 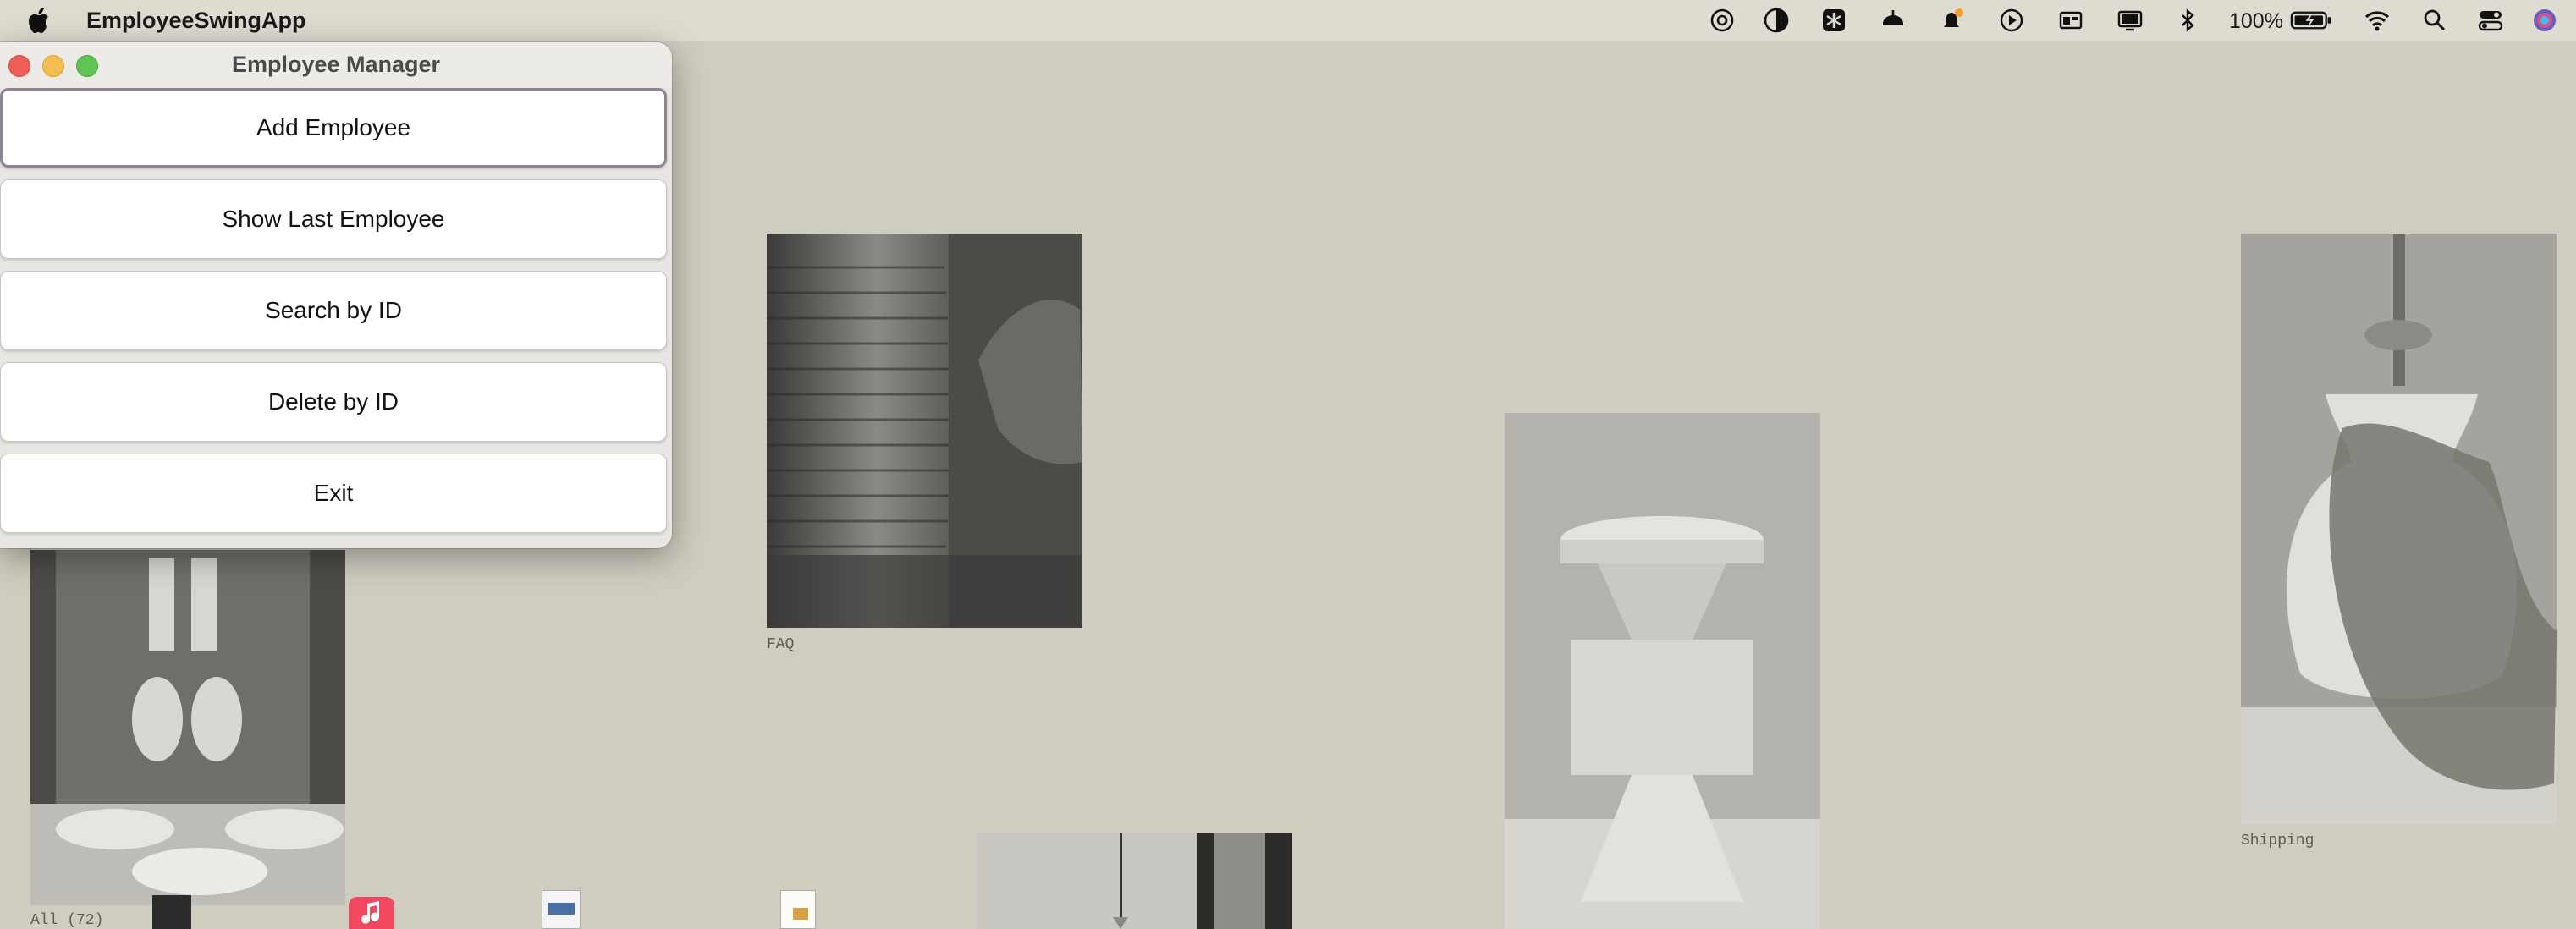 I want to click on vase-lamp-photo, so click(x=2399, y=529).